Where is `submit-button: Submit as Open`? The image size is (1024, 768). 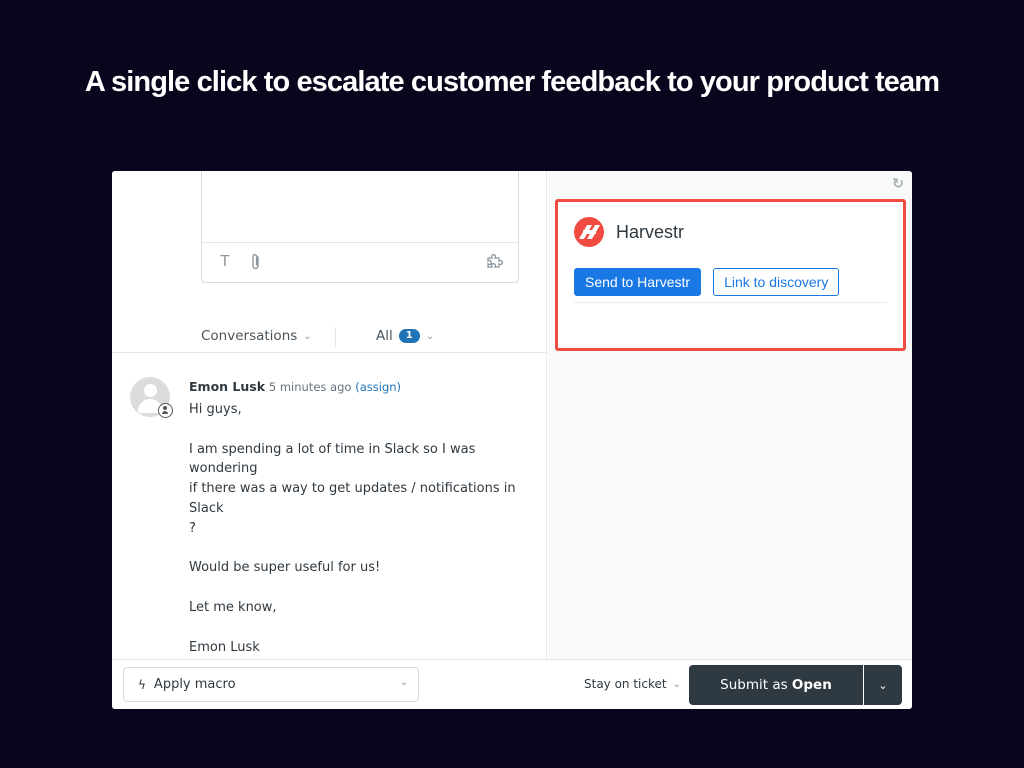
submit-button: Submit as Open is located at coordinates (776, 685).